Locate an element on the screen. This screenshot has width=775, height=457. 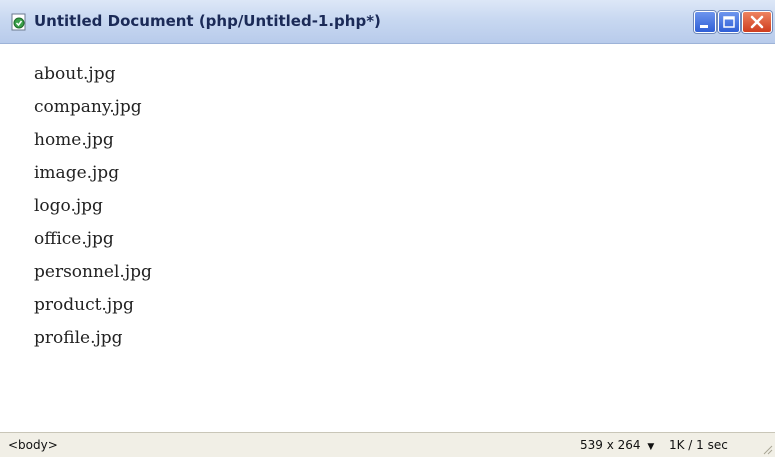
status-info: 539 x 264 ▼ 1K / 1 sec is located at coordinates (654, 445).